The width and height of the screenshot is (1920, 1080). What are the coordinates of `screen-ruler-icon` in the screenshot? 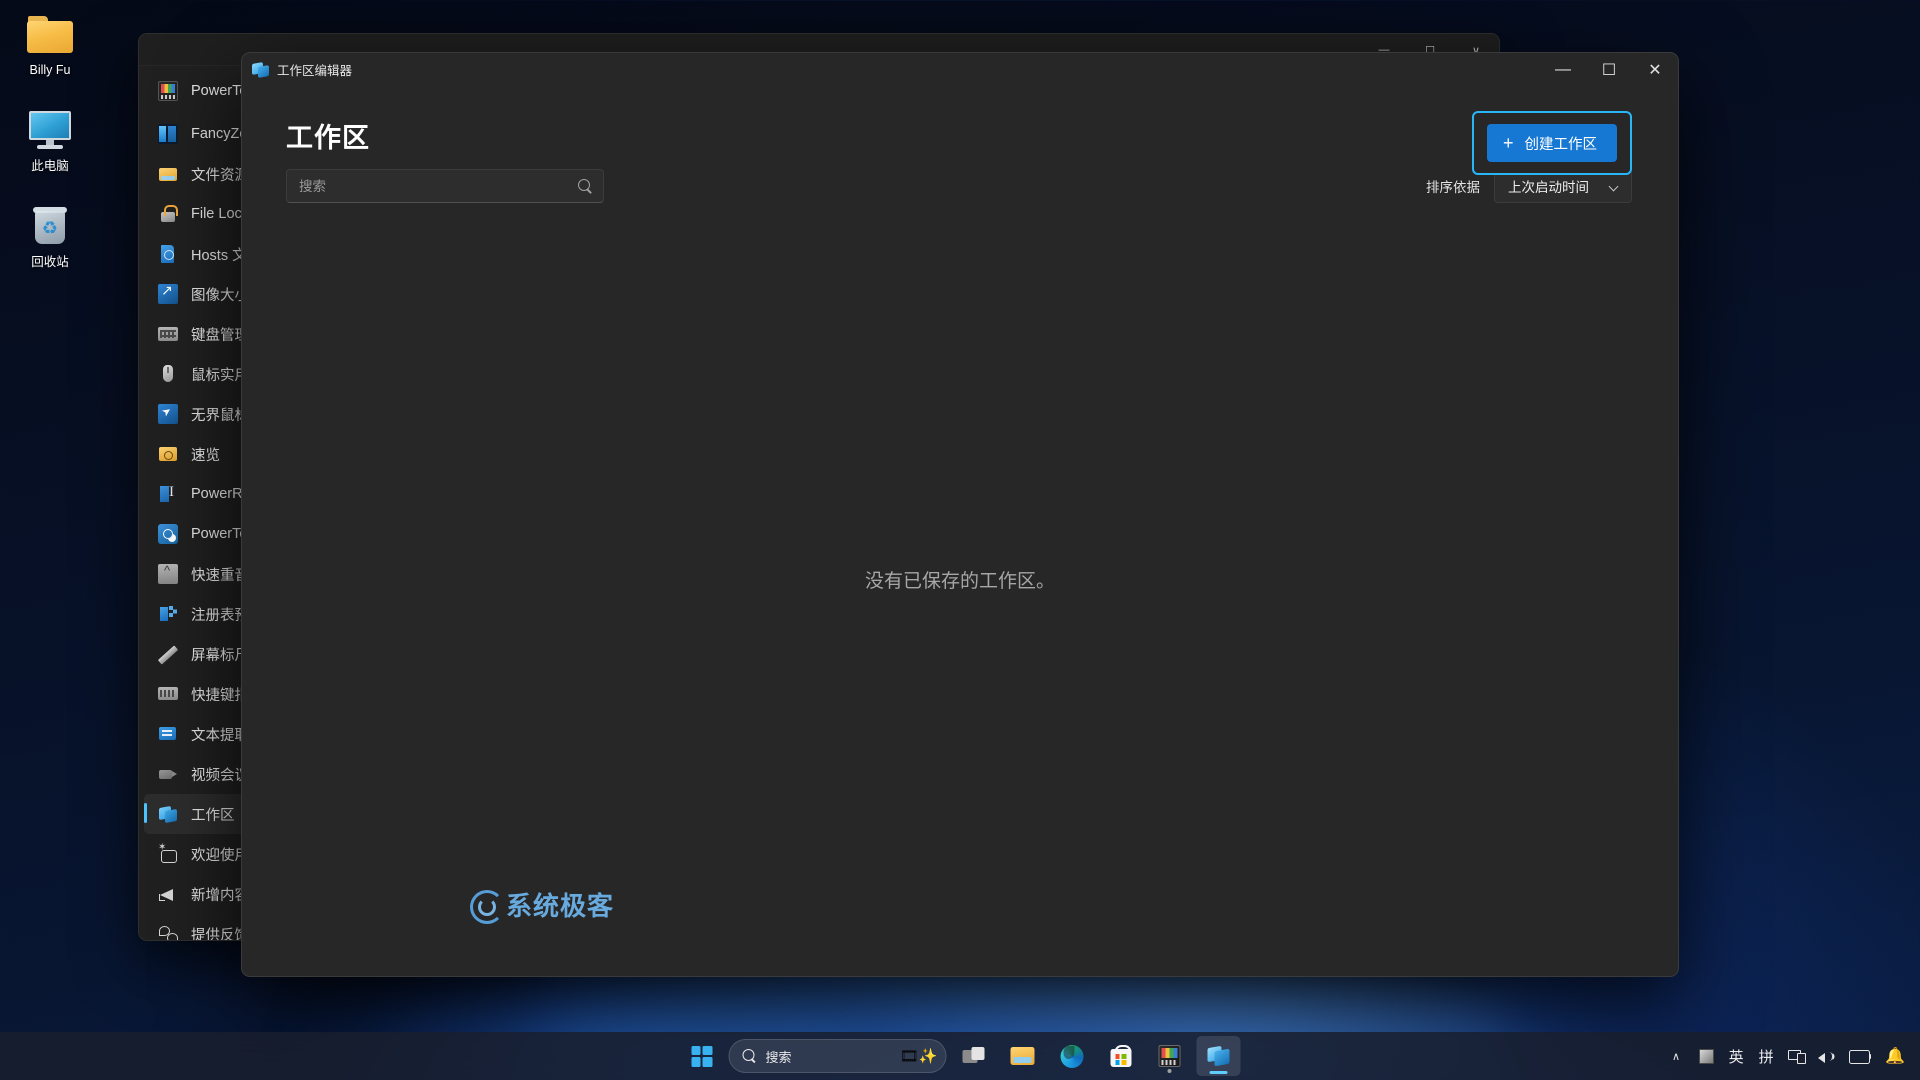 It's located at (168, 654).